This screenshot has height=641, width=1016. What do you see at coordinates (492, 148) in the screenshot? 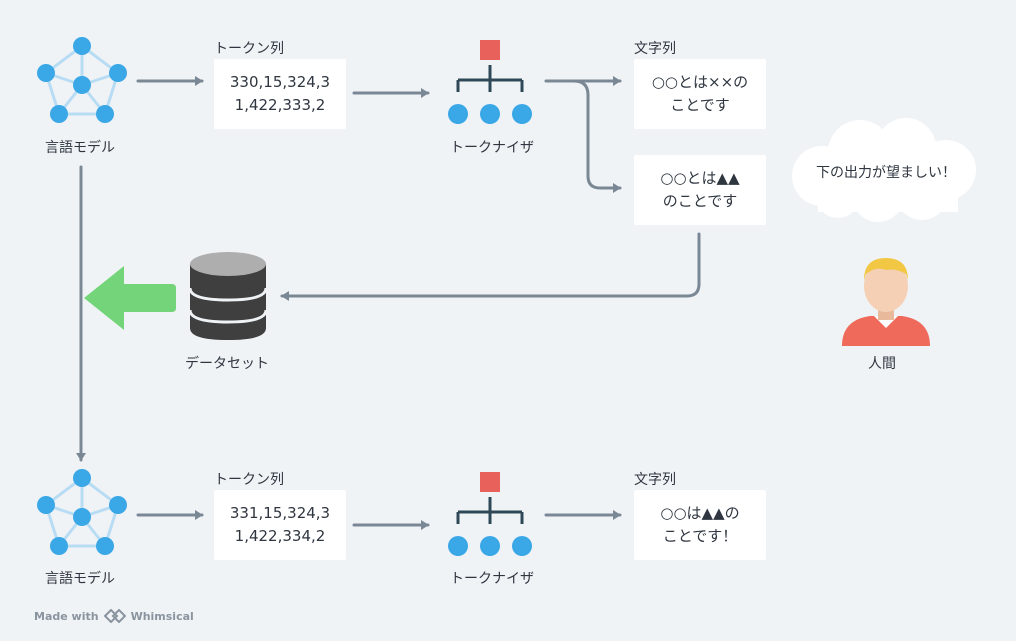
I see `tokenizer-label: トークナイザ` at bounding box center [492, 148].